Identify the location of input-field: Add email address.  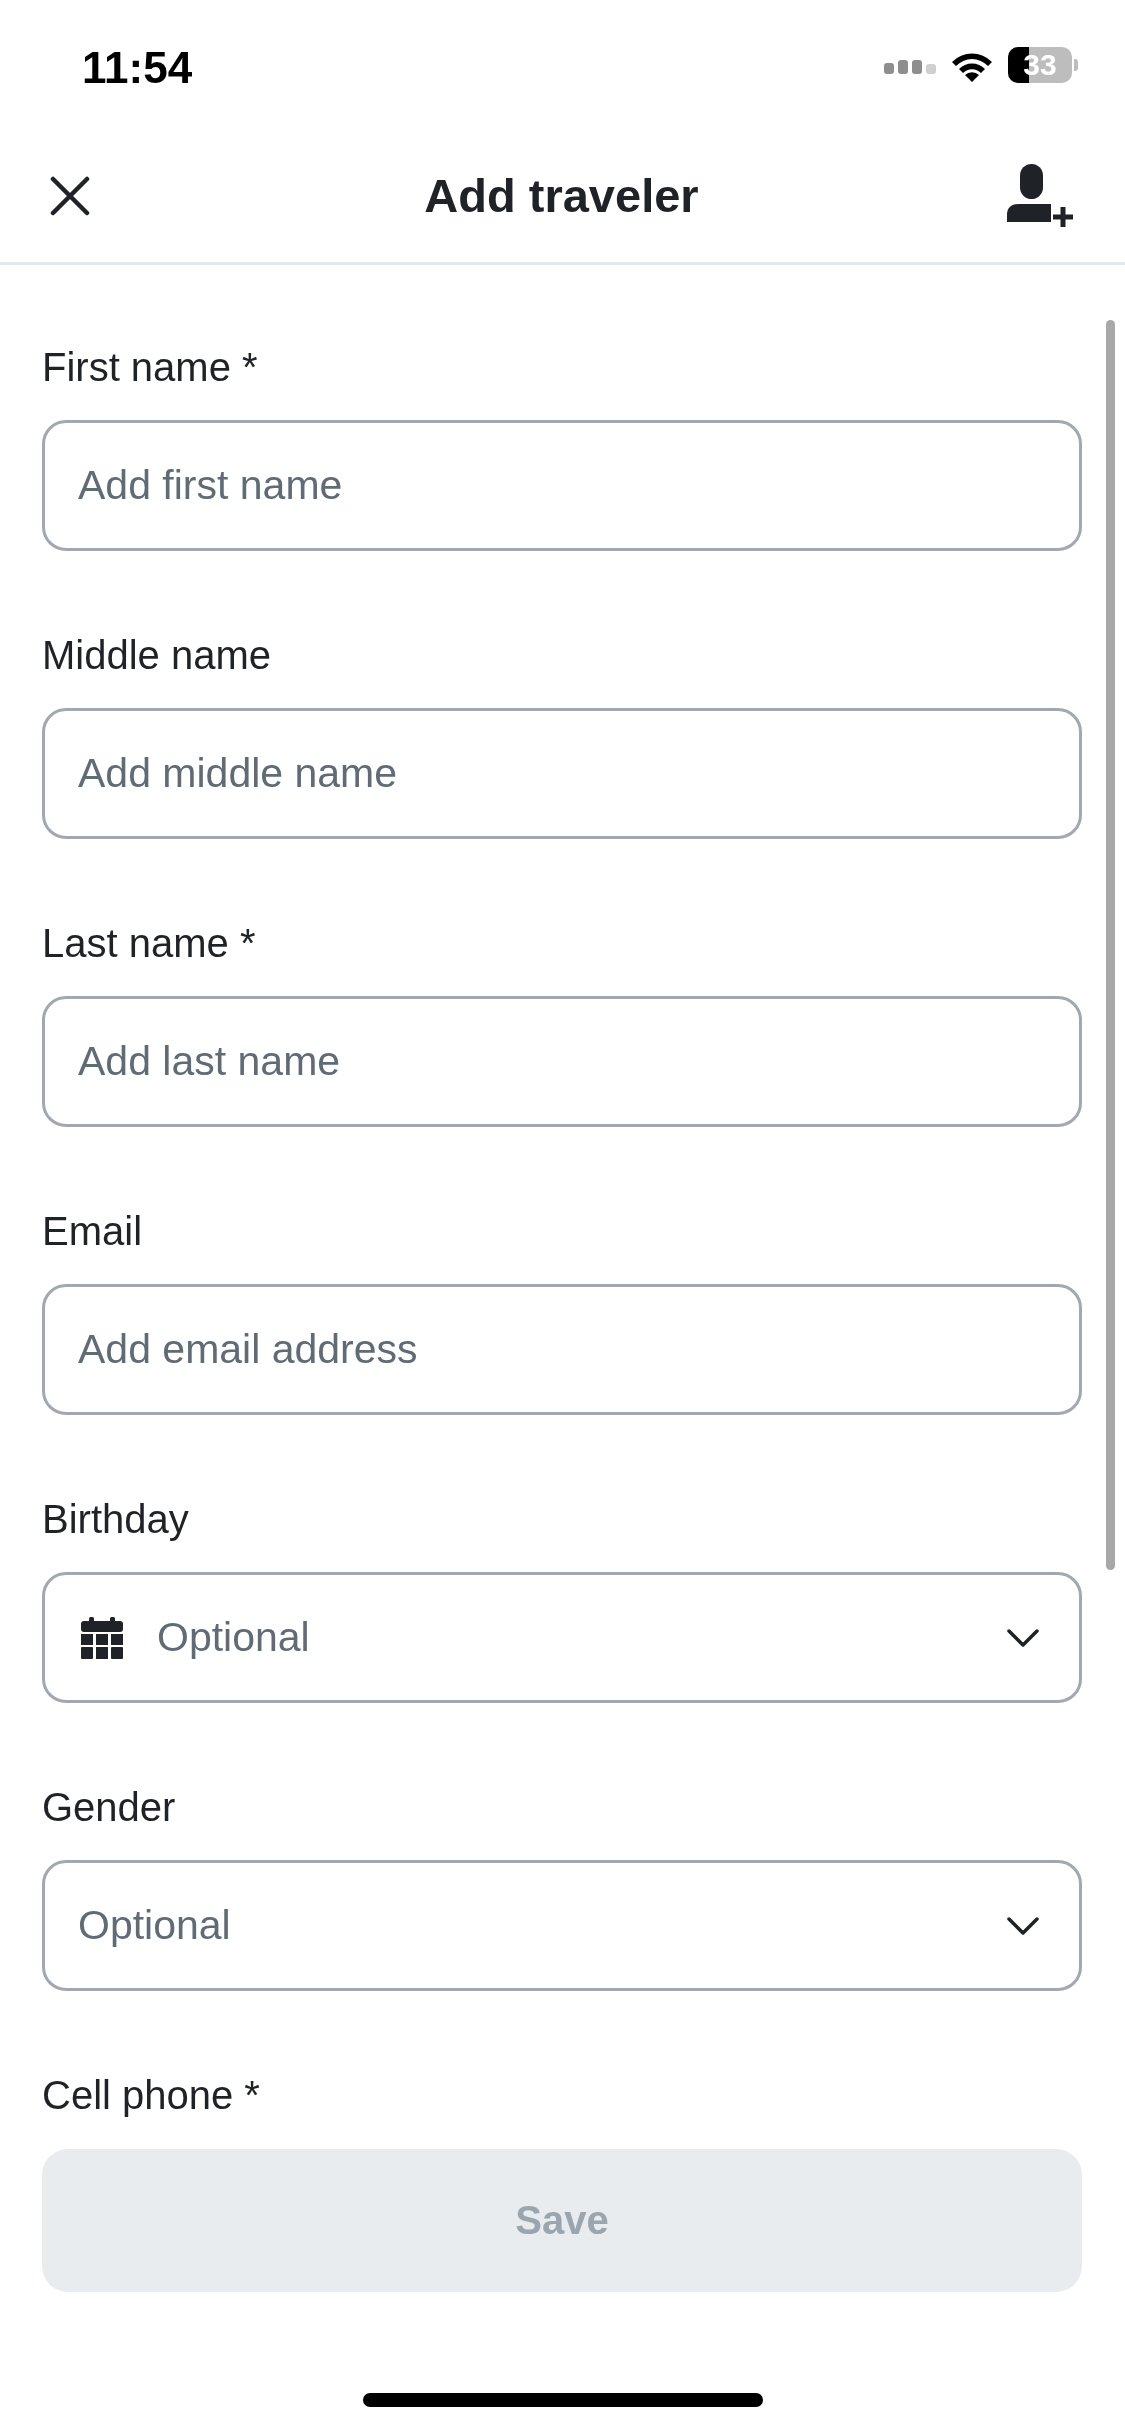
(562, 1349).